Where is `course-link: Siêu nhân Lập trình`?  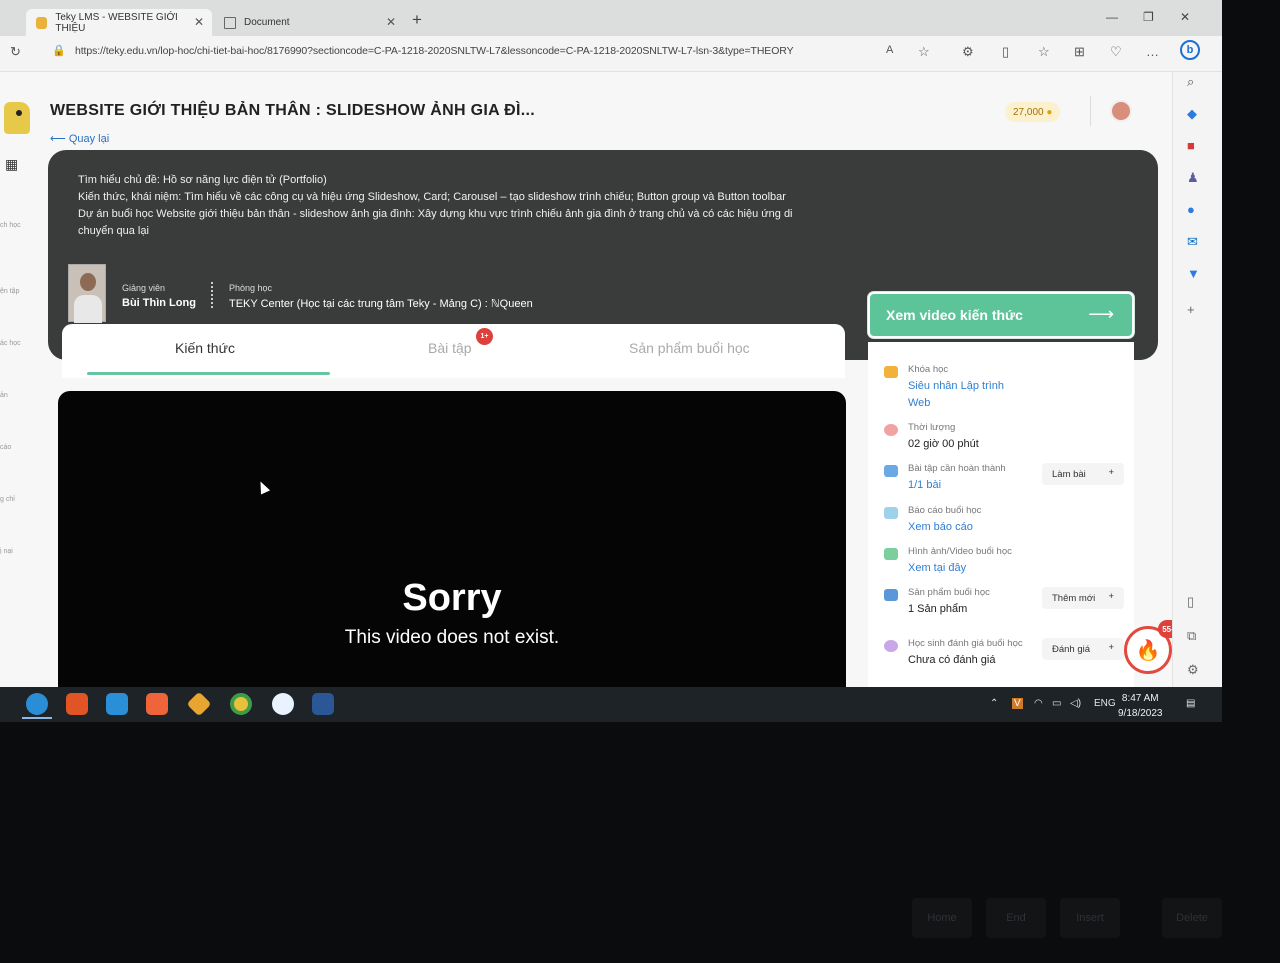 course-link: Siêu nhân Lập trình is located at coordinates (956, 386).